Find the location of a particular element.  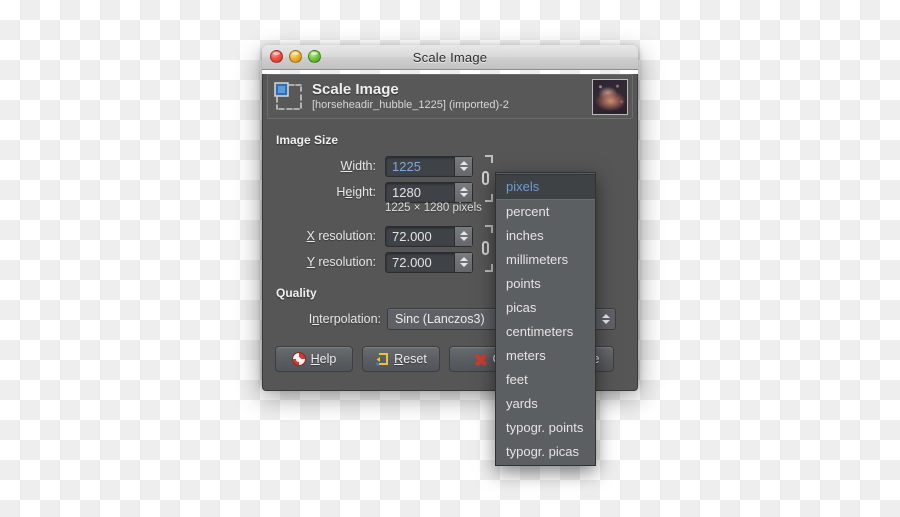

width-label: Width: is located at coordinates (358, 166).